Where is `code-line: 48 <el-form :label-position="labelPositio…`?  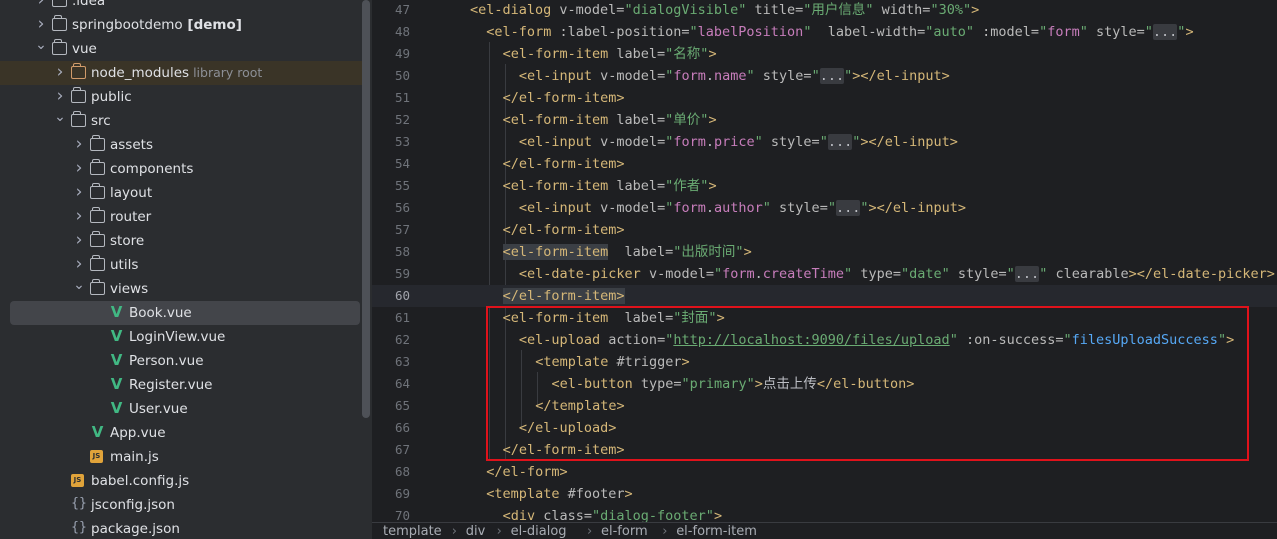
code-line: 48 <el-form :label-position="labelPositio… is located at coordinates (824, 32).